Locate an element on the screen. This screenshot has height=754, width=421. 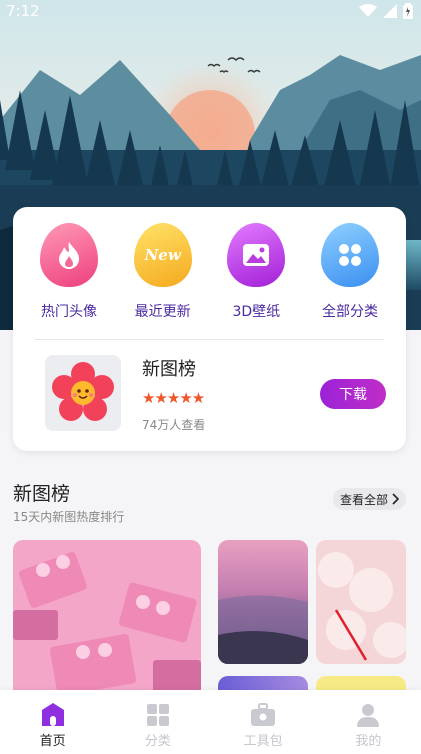
download-button: 下载 is located at coordinates (353, 394).